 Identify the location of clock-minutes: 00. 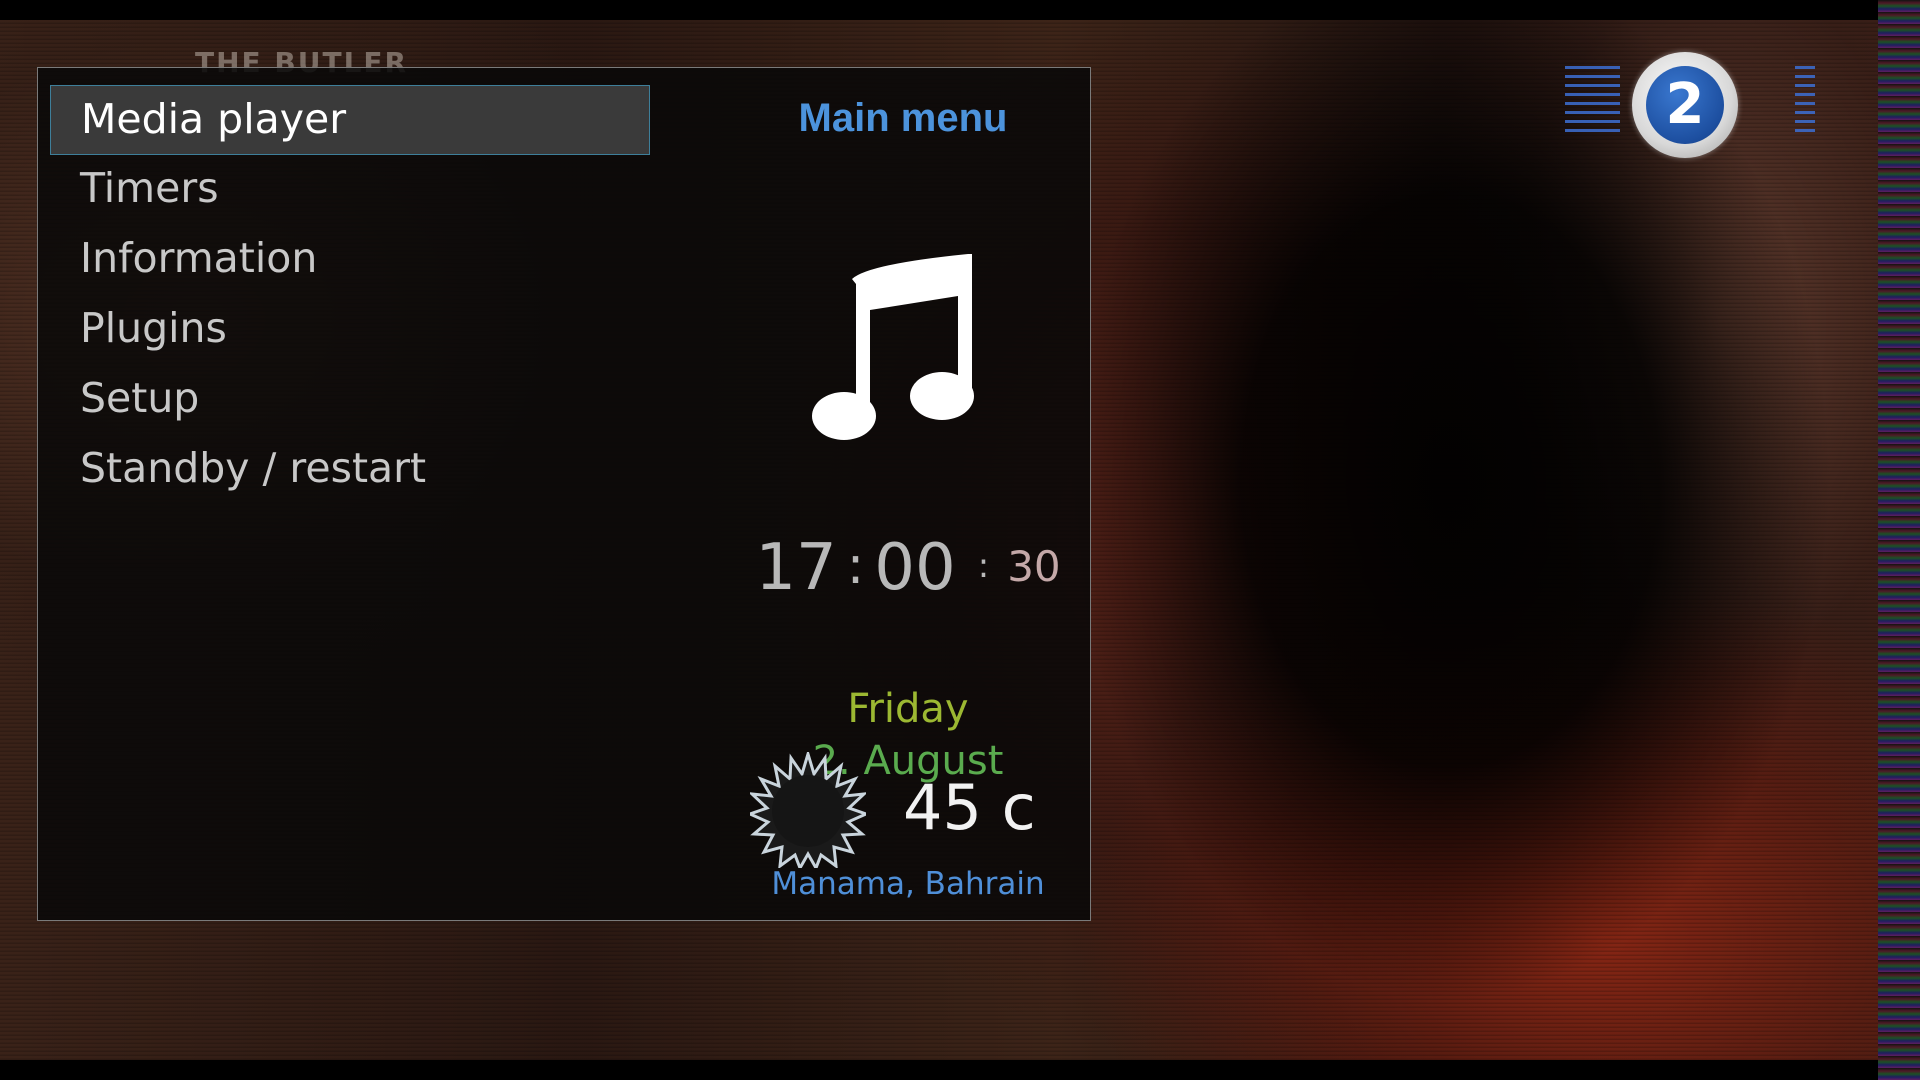
(915, 568).